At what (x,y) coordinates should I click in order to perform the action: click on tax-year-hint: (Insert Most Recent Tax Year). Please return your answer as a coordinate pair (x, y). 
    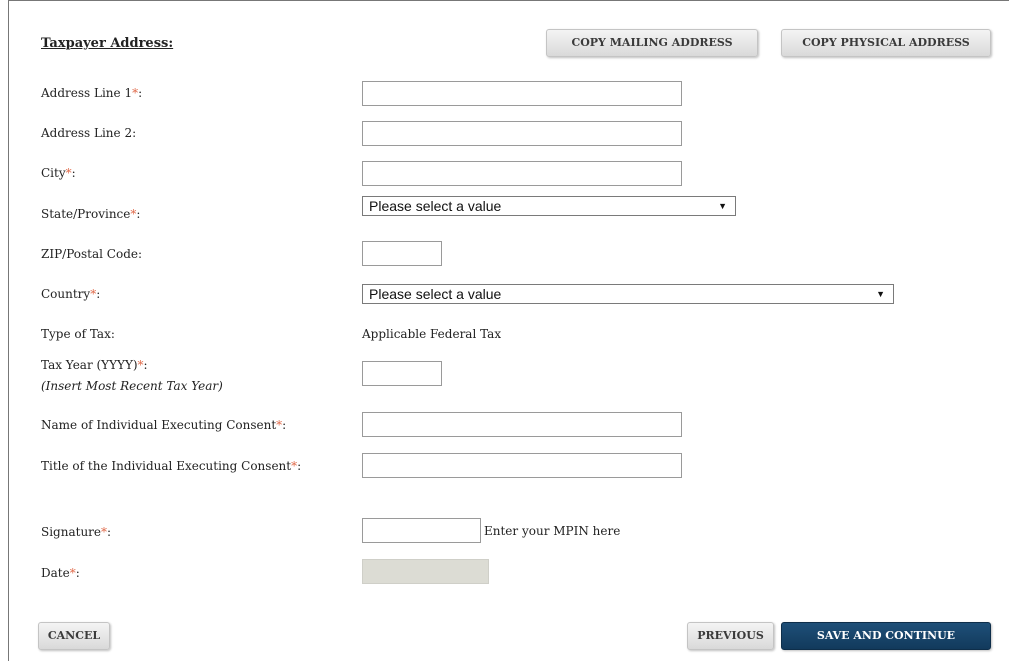
    Looking at the image, I should click on (132, 386).